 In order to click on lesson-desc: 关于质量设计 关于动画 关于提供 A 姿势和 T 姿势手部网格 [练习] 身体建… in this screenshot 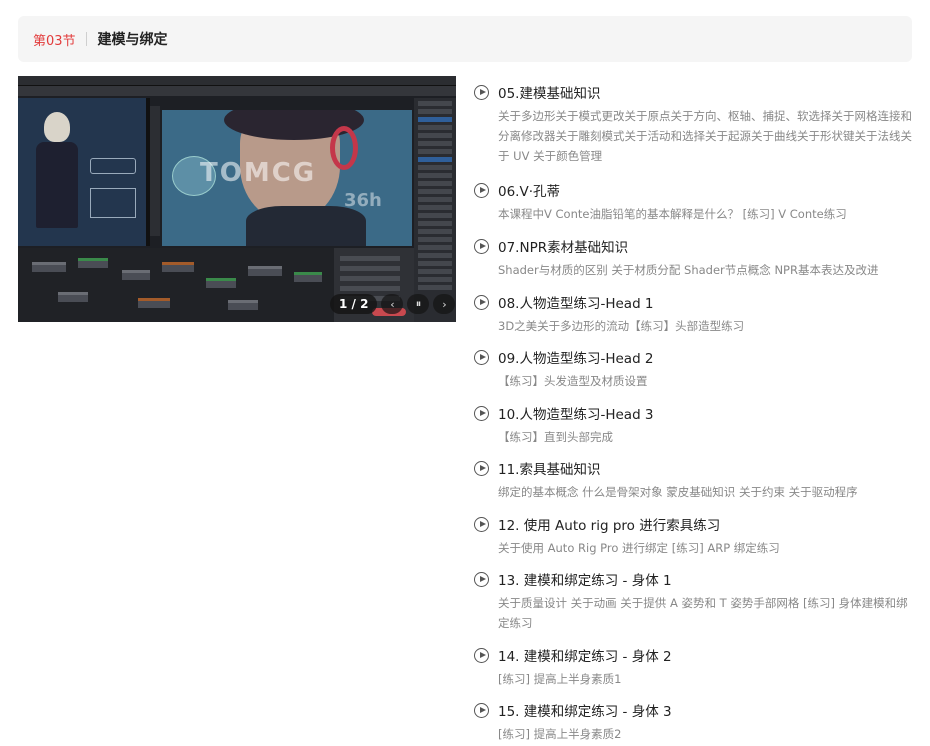, I will do `click(703, 613)`.